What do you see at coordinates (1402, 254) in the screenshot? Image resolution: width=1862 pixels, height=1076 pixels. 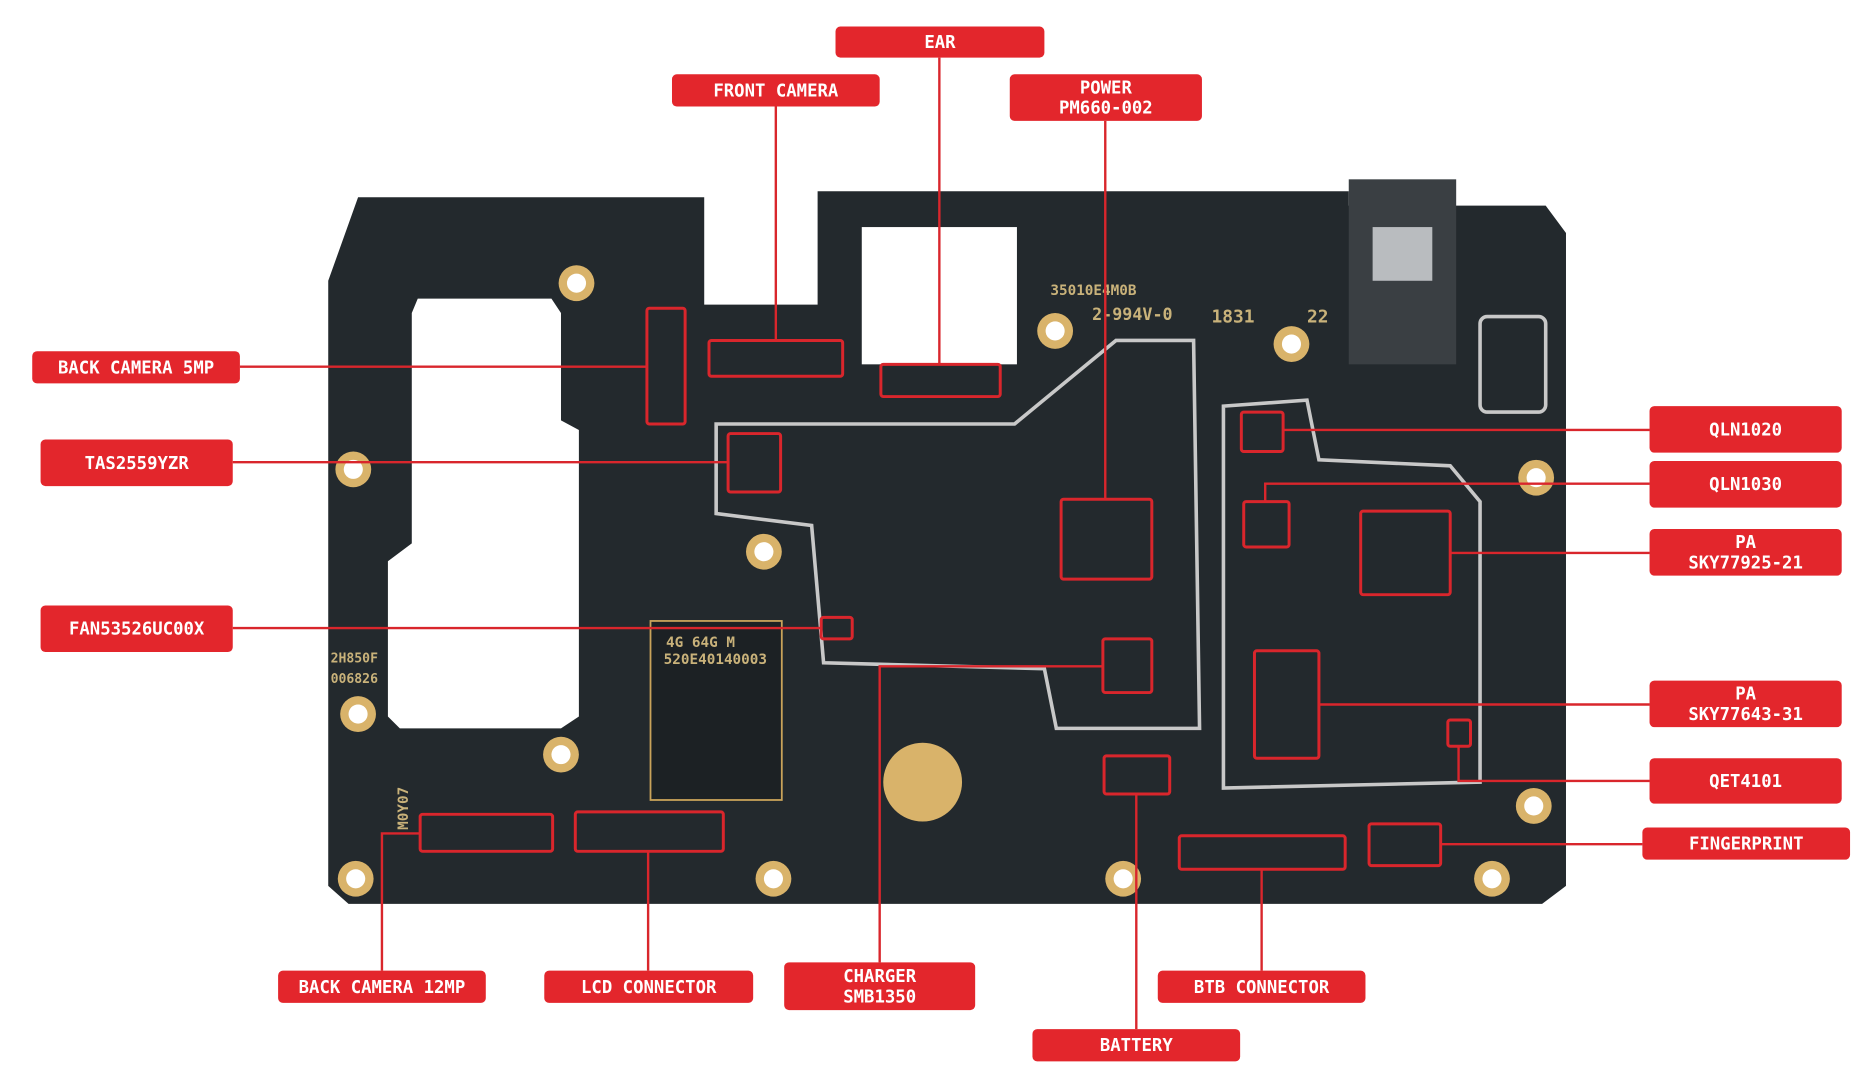 I see `sim-contact` at bounding box center [1402, 254].